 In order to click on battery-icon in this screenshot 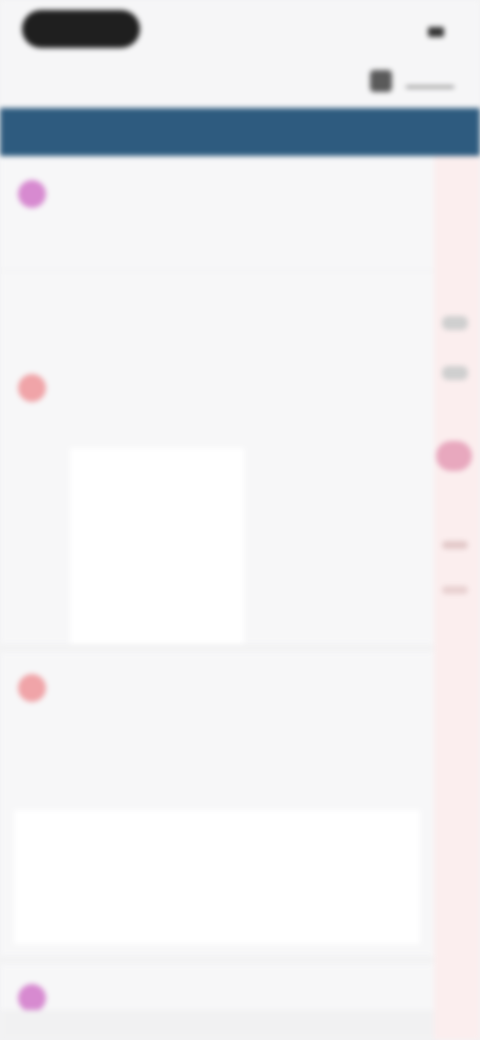, I will do `click(436, 31)`.